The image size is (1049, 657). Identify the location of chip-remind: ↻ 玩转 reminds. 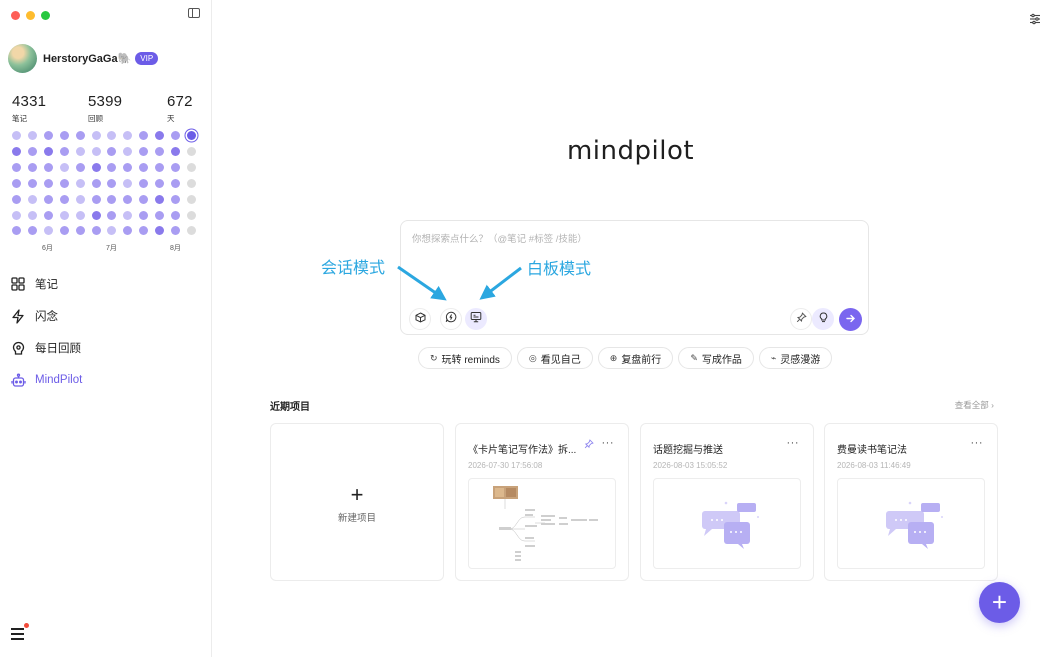
(465, 358).